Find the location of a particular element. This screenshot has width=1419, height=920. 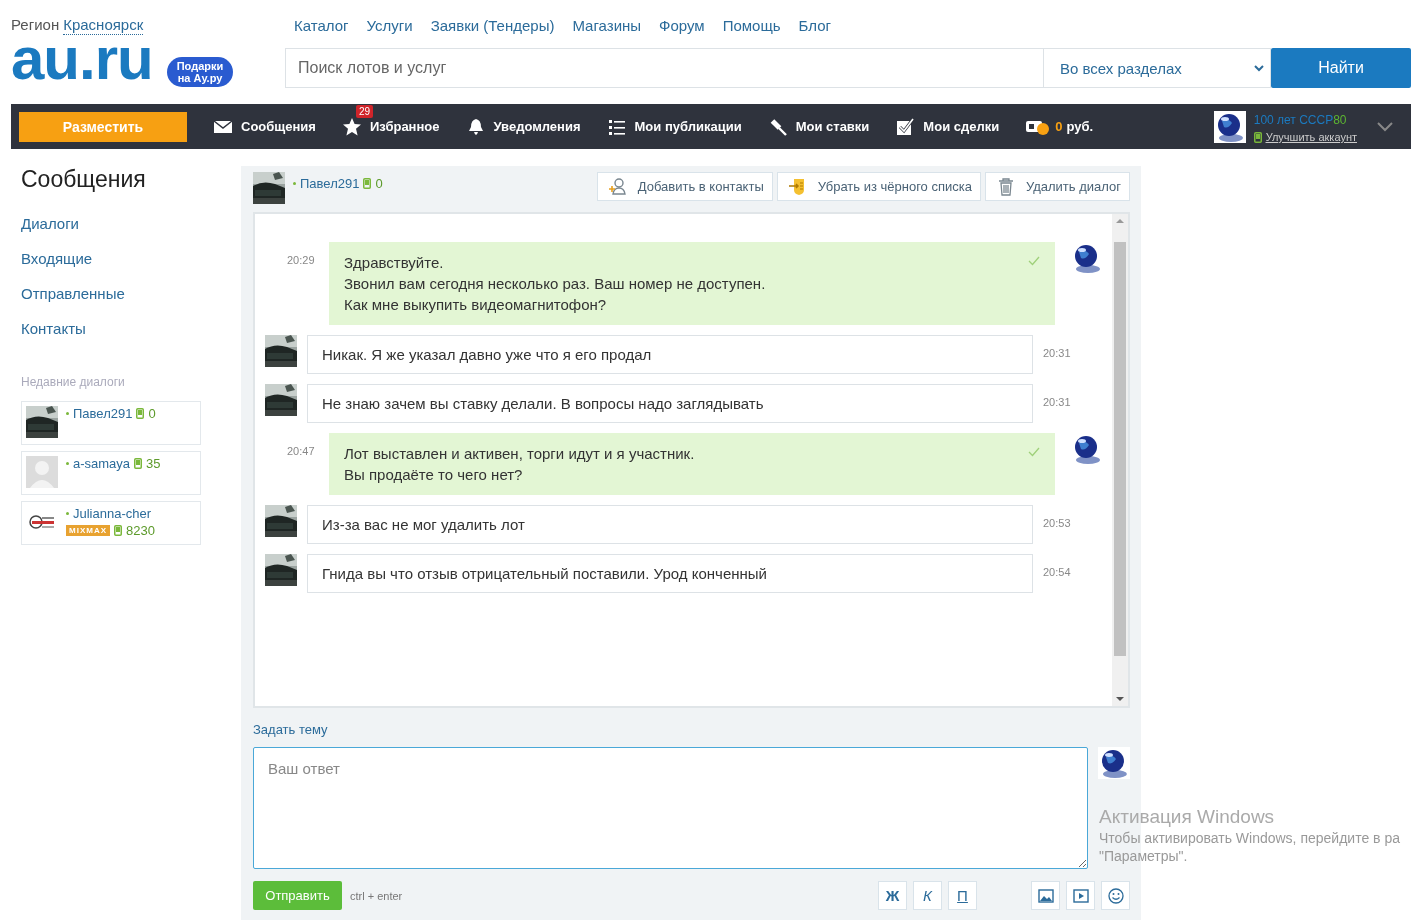

star-icon is located at coordinates (351, 126).